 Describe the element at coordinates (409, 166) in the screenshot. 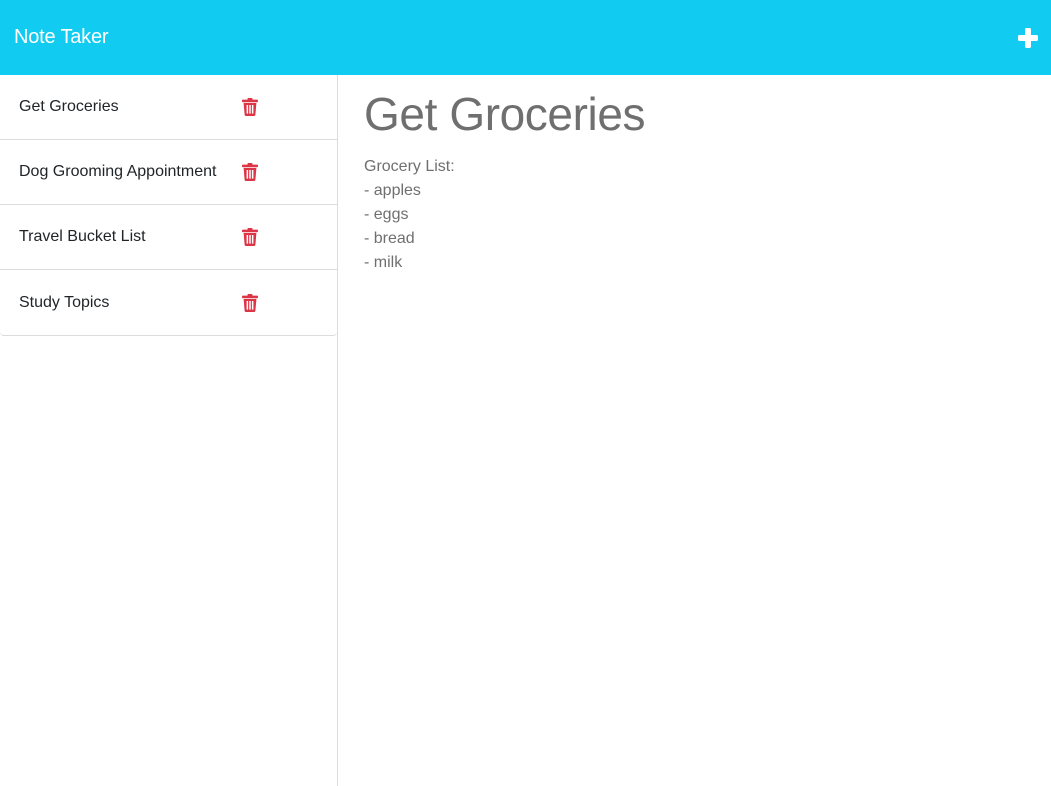

I see `note-text-line: Grocery List:` at that location.